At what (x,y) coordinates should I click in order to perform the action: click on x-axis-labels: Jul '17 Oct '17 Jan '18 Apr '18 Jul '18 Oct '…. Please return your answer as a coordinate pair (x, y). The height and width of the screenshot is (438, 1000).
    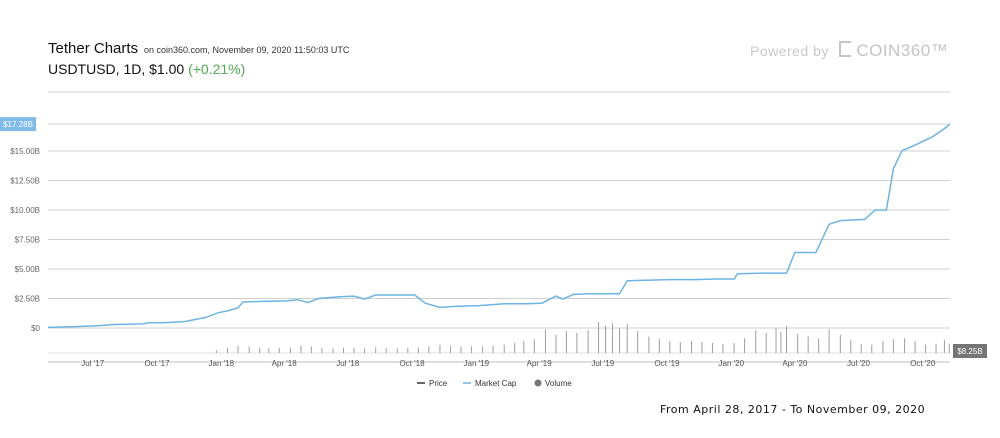
    Looking at the image, I should click on (508, 363).